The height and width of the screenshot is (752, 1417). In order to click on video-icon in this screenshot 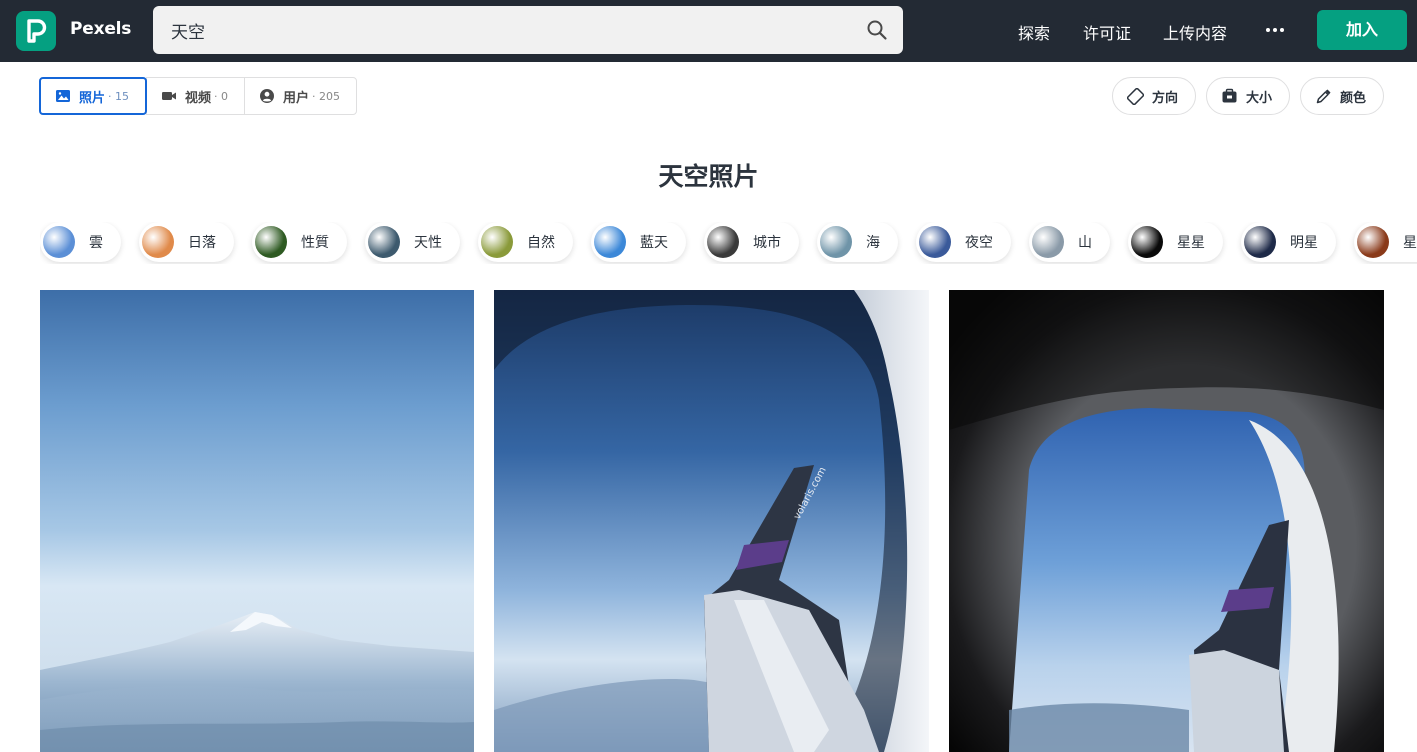, I will do `click(169, 96)`.